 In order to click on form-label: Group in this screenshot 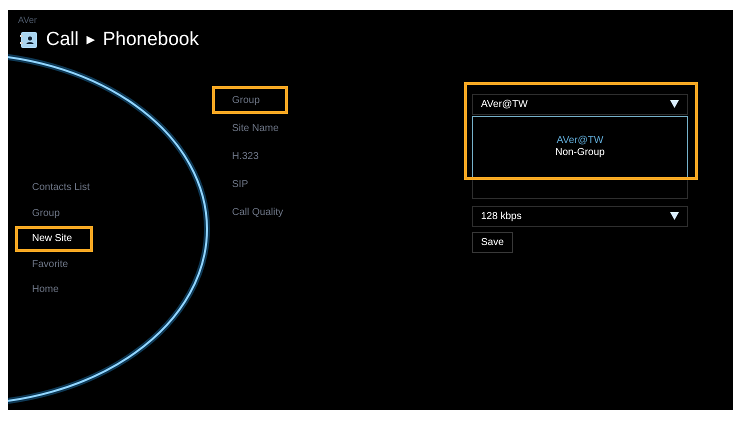, I will do `click(250, 100)`.